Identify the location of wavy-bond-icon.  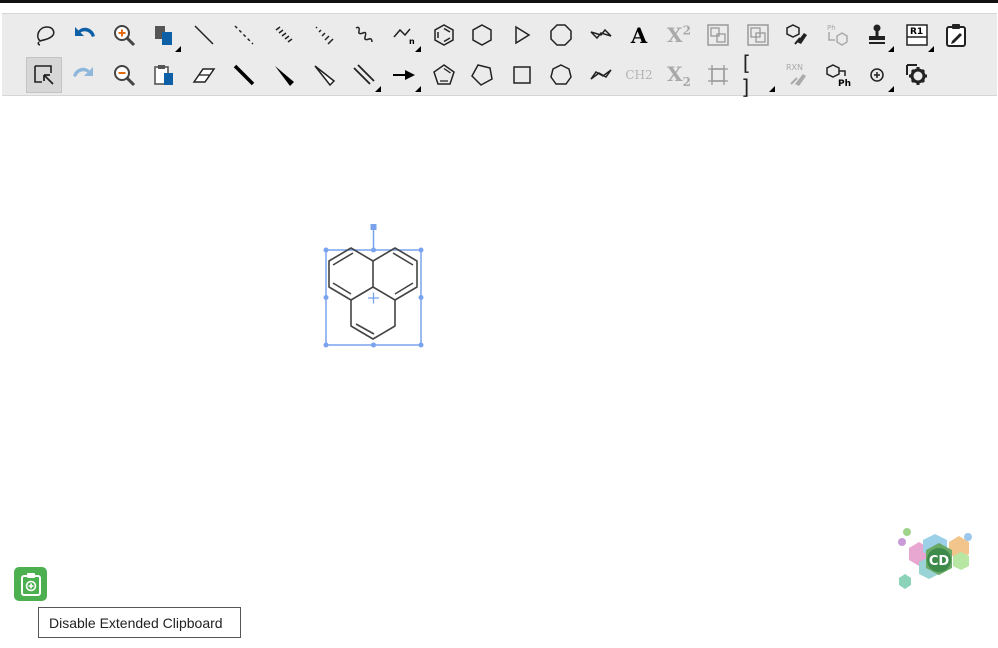
(364, 35).